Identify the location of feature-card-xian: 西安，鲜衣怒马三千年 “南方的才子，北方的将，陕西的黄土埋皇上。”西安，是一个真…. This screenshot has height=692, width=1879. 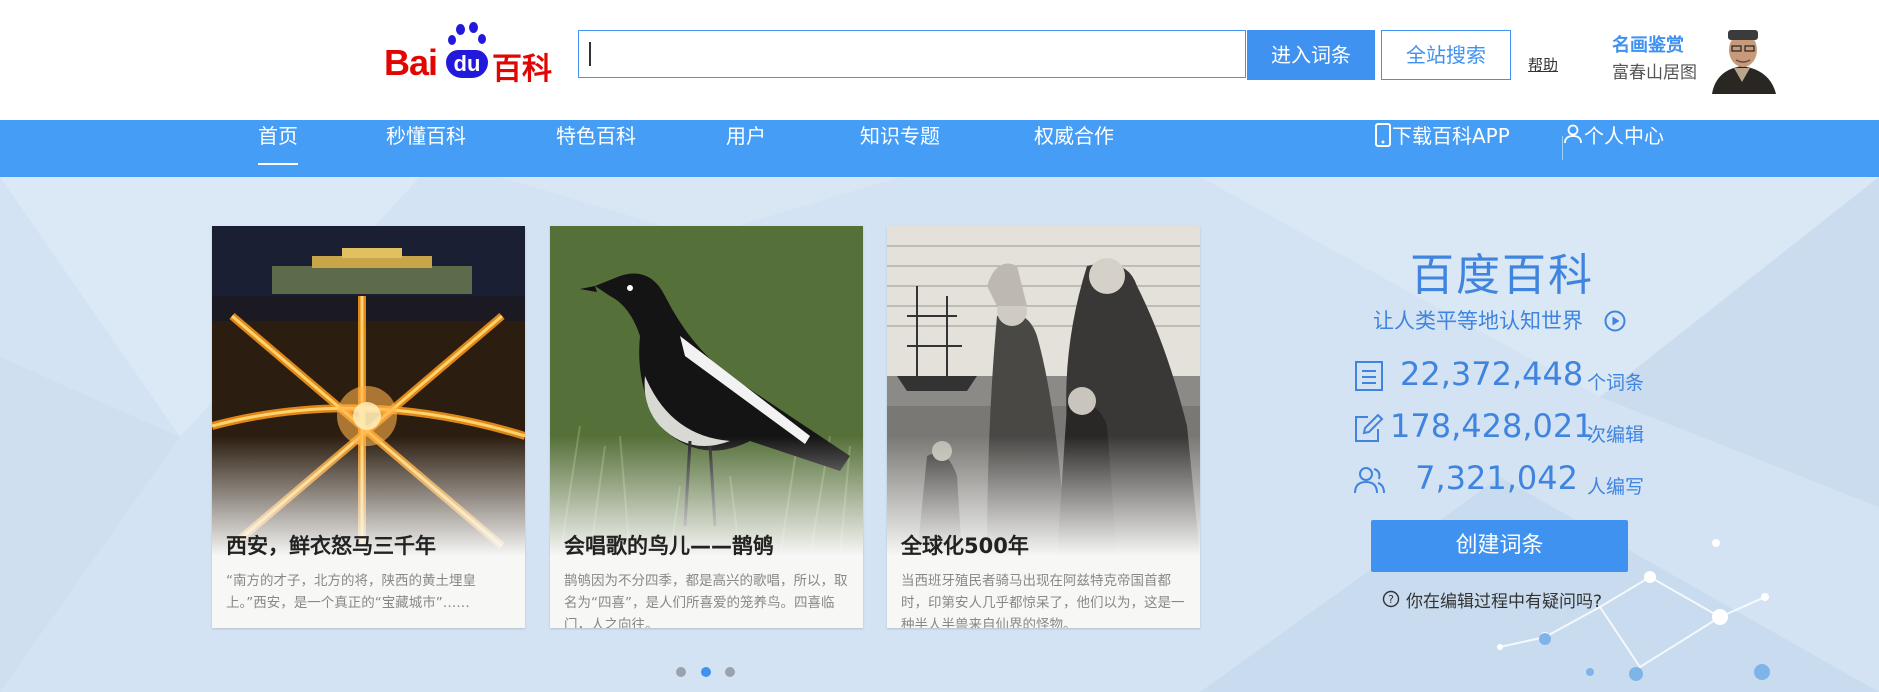
(368, 427).